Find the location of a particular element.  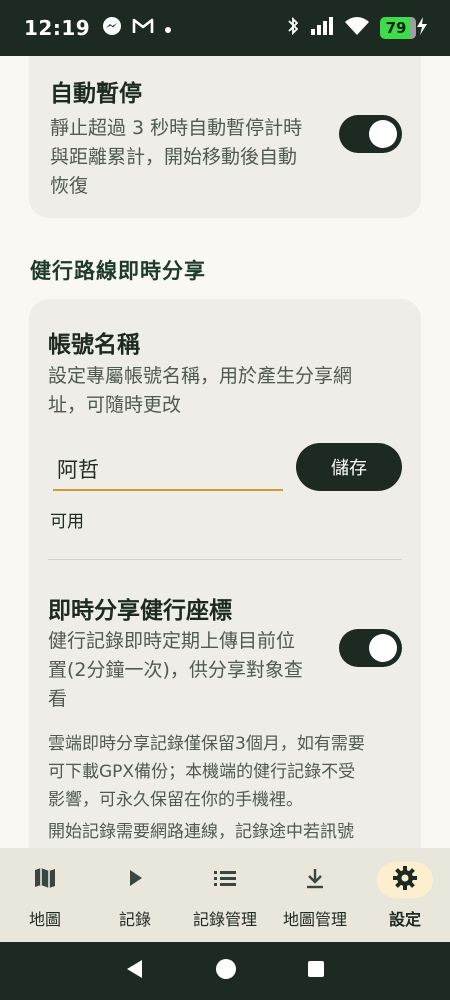

nav-label: 記錄 is located at coordinates (134, 919).